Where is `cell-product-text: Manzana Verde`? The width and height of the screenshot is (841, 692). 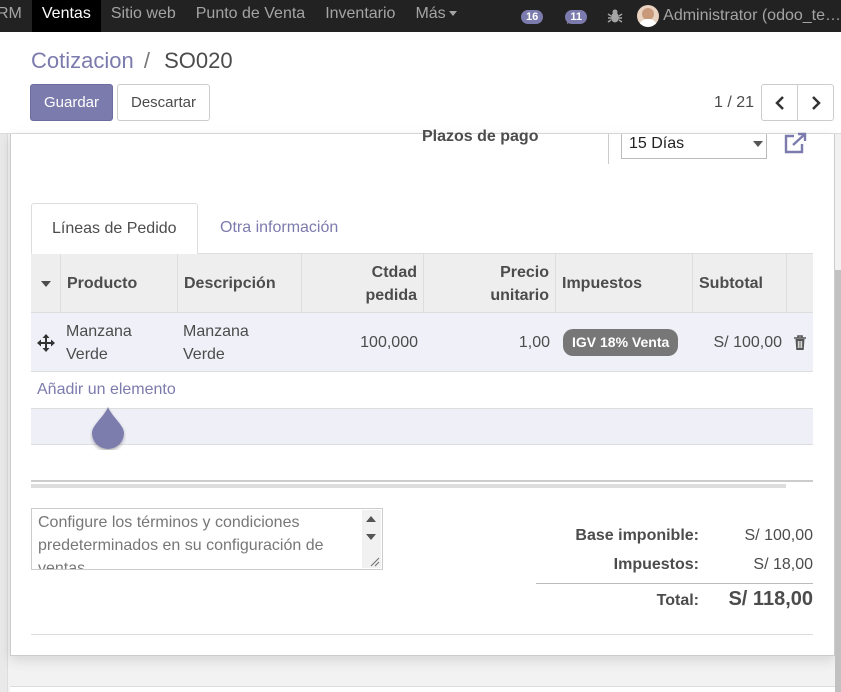
cell-product-text: Manzana Verde is located at coordinates (99, 343).